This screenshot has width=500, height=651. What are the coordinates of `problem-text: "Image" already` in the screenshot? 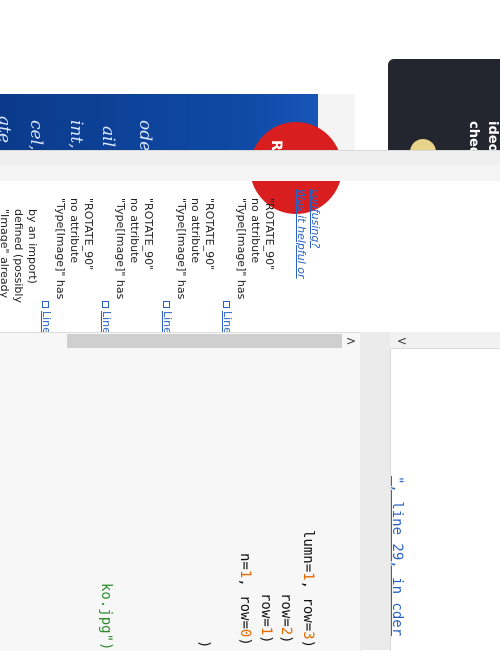 It's located at (5, 254).